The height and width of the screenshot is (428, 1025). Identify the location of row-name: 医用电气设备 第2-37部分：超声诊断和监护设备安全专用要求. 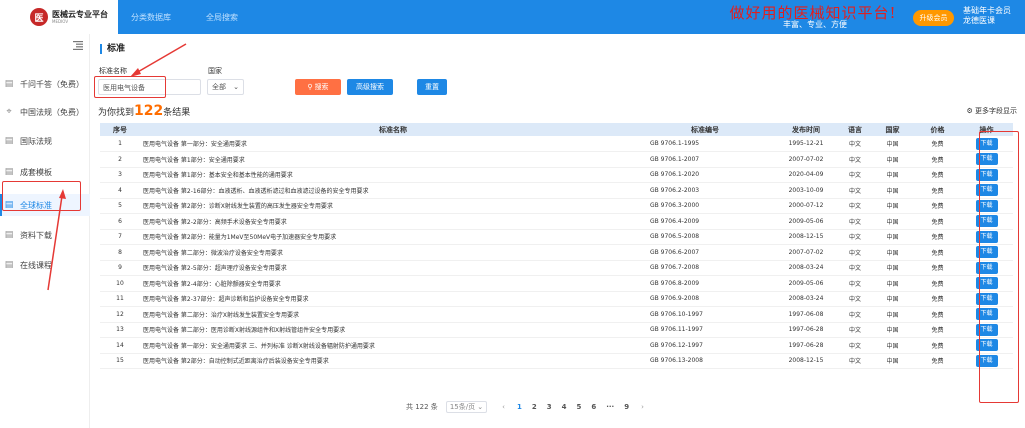
(393, 299).